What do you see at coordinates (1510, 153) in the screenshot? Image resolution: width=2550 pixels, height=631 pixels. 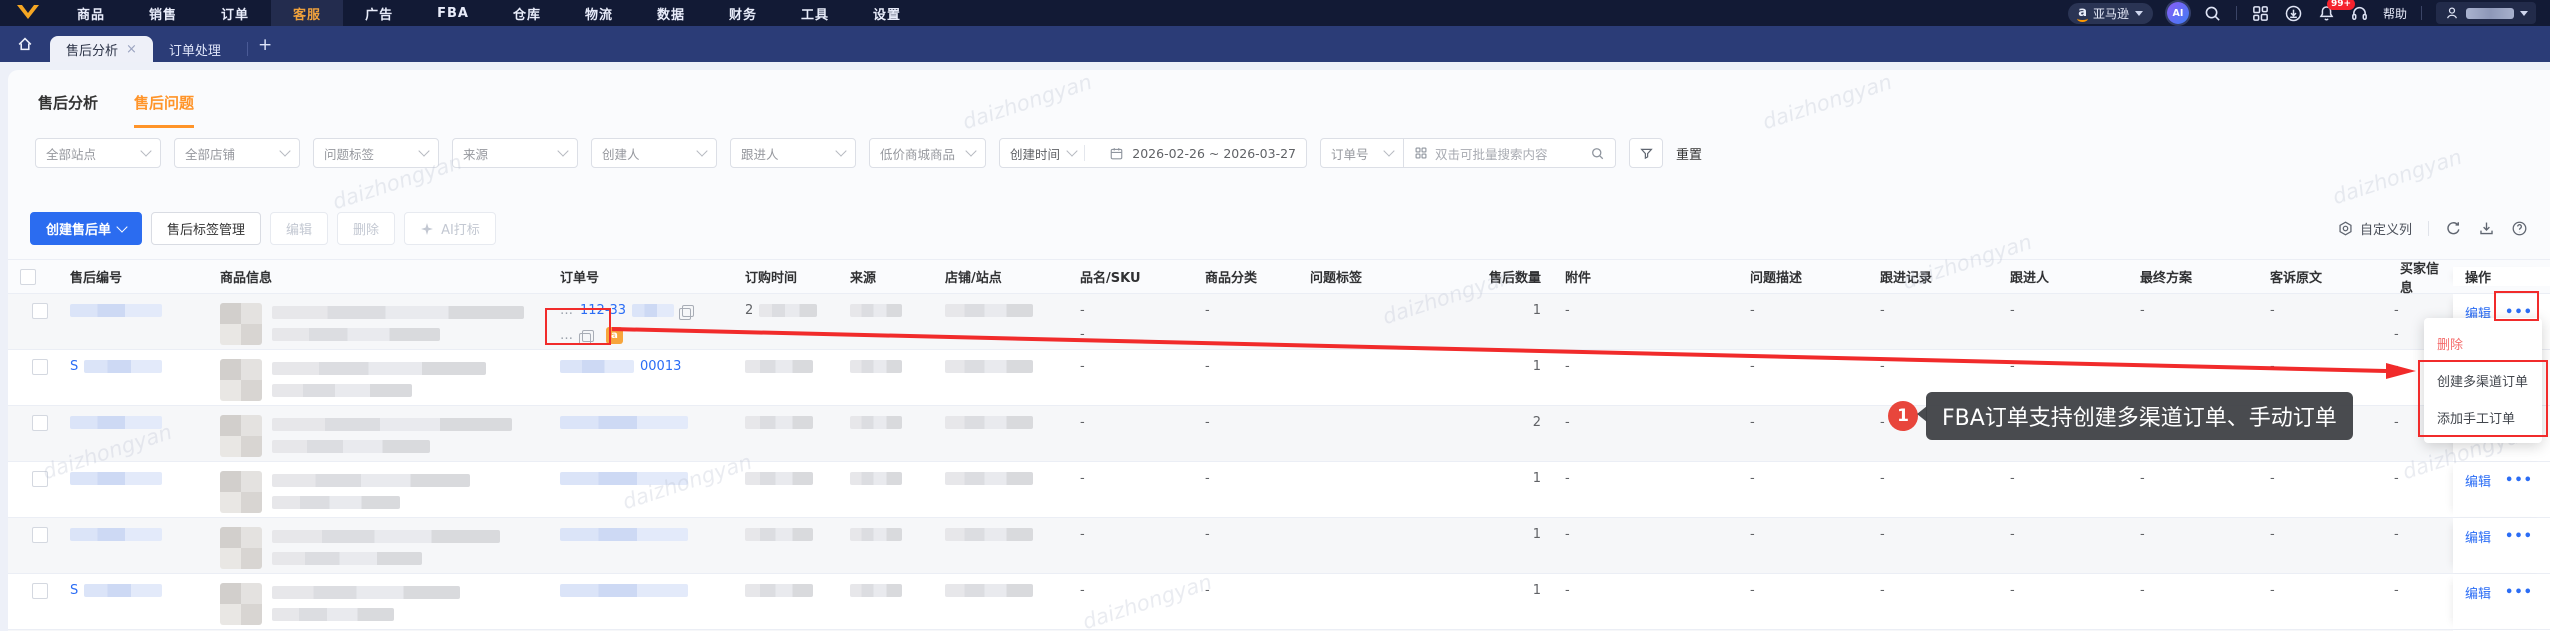 I see `batch-search-input: 双击可批量搜索内容` at bounding box center [1510, 153].